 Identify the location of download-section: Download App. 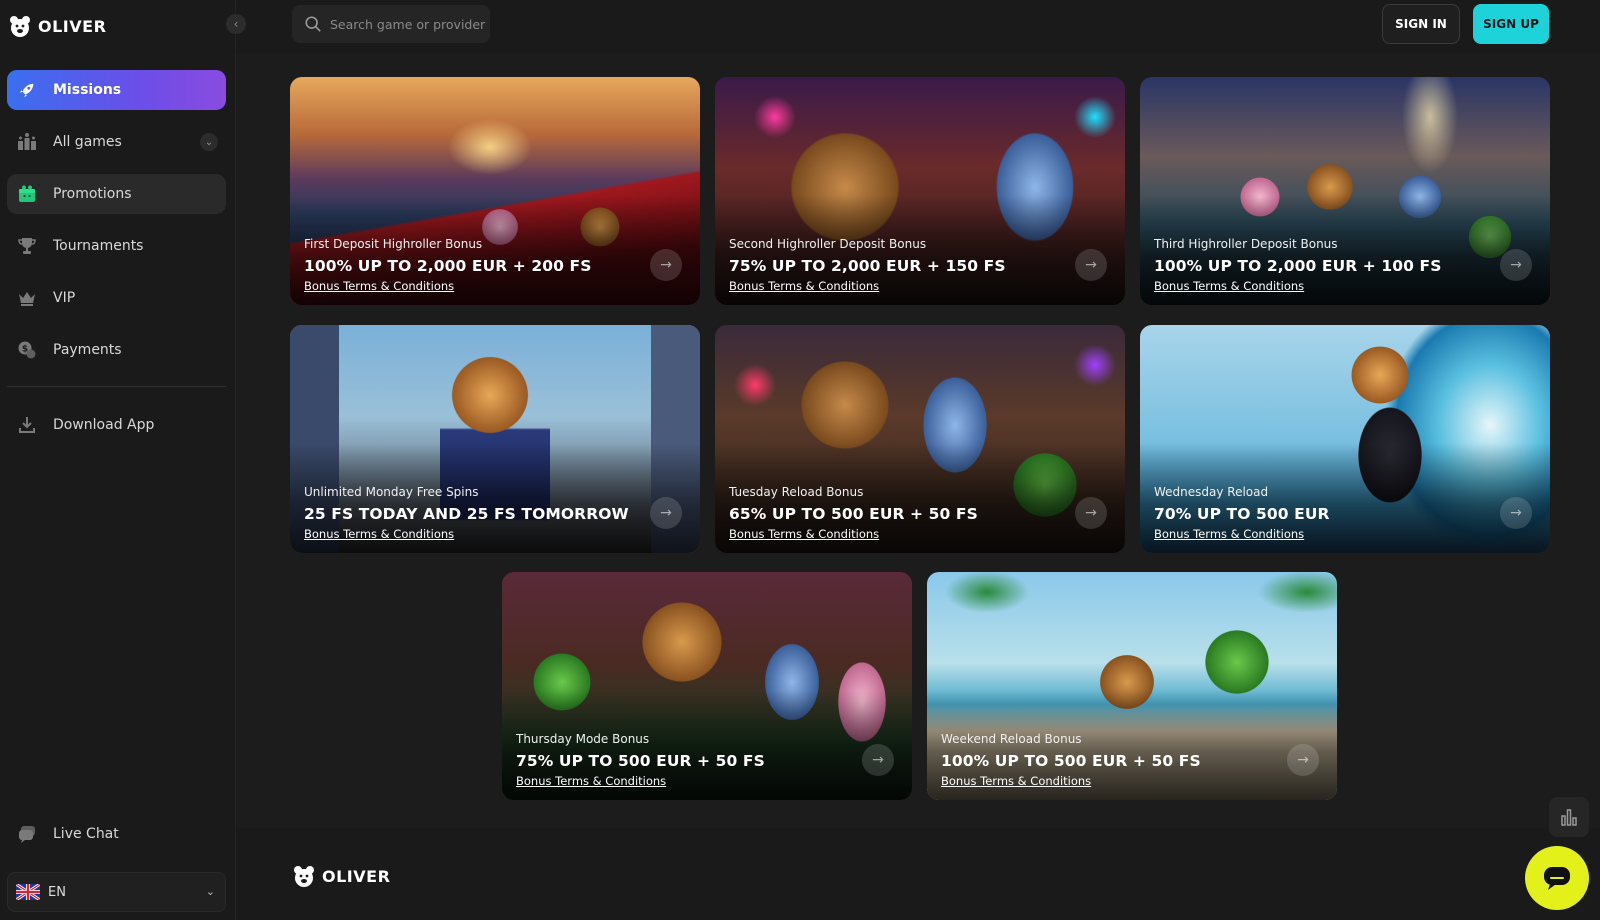
(116, 431).